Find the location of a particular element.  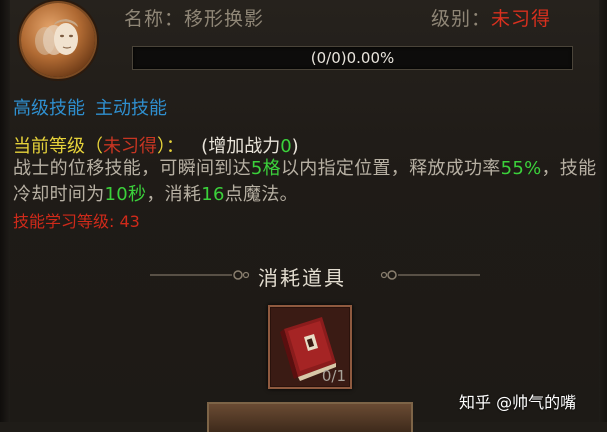

current-level-value: 未习得 is located at coordinates (130, 146).